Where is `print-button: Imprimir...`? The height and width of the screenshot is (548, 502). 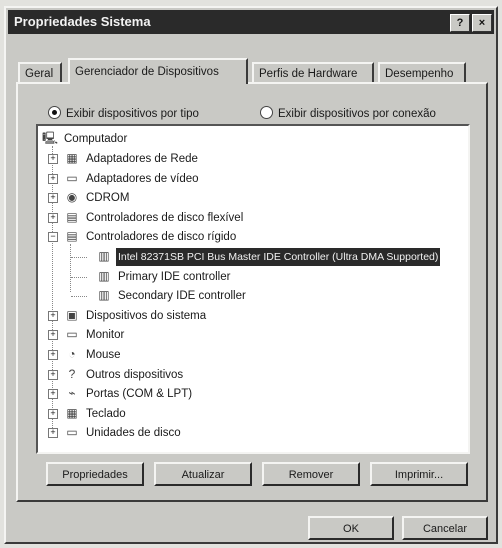
print-button: Imprimir... is located at coordinates (419, 474).